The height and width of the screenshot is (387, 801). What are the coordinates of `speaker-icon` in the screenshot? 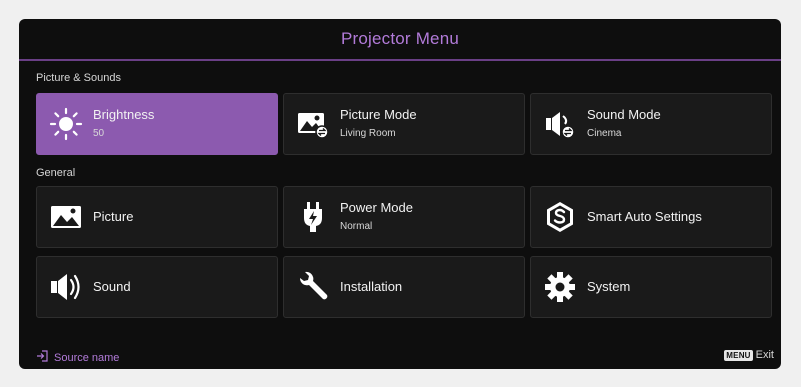 It's located at (66, 287).